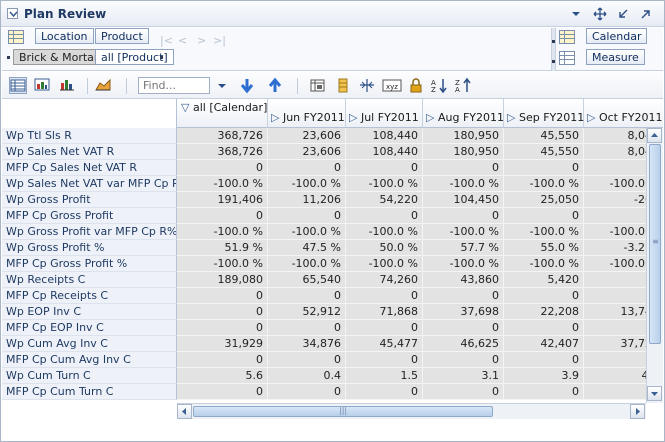 The height and width of the screenshot is (442, 665). Describe the element at coordinates (463, 85) in the screenshot. I see `sort-descending-icon: ZA` at that location.